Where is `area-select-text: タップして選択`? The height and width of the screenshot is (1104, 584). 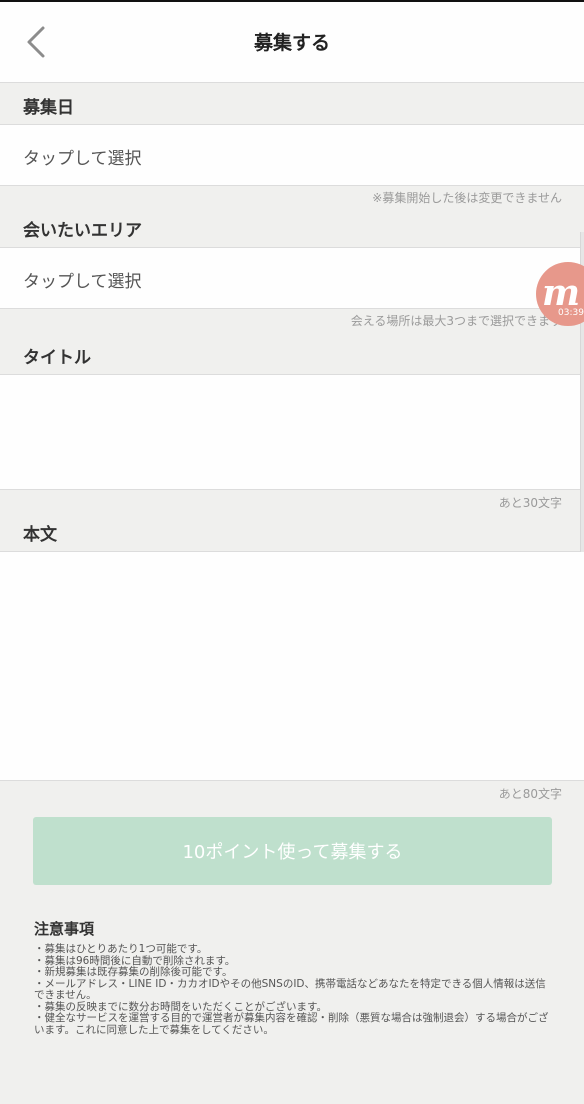
area-select-text: タップして選択 is located at coordinates (82, 282).